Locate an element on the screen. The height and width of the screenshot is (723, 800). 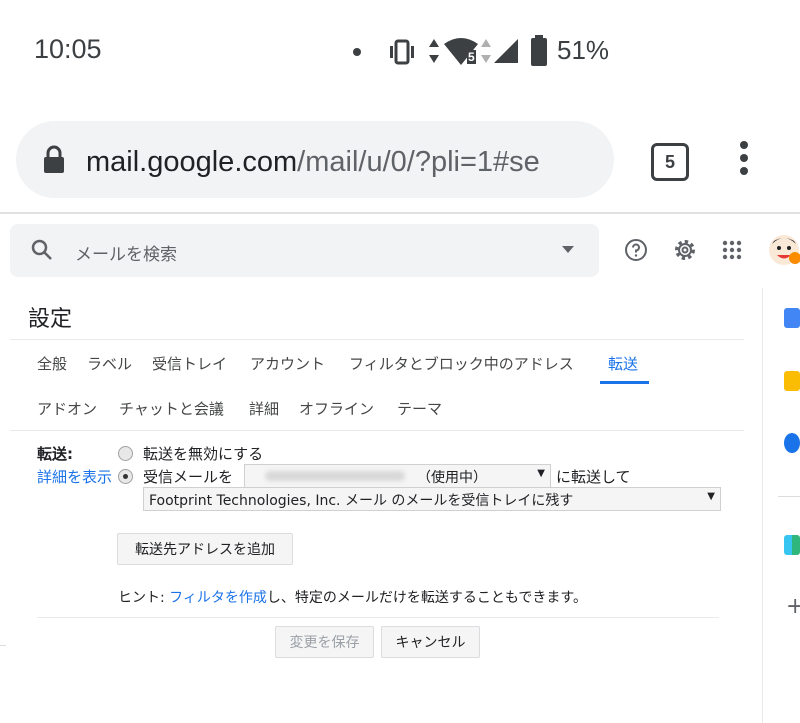
tasks-icon is located at coordinates (792, 443).